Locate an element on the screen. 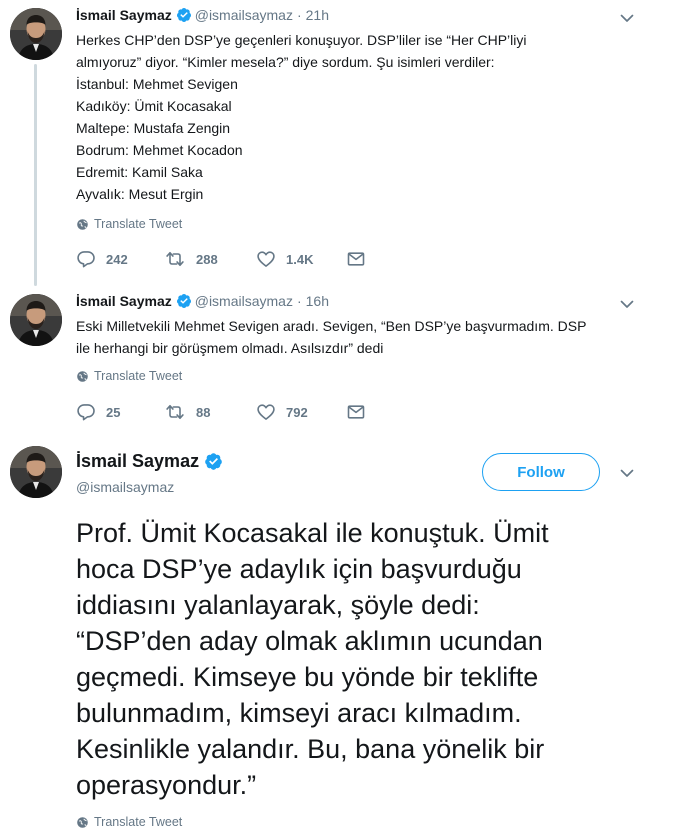  reply-button: 25 is located at coordinates (120, 412).